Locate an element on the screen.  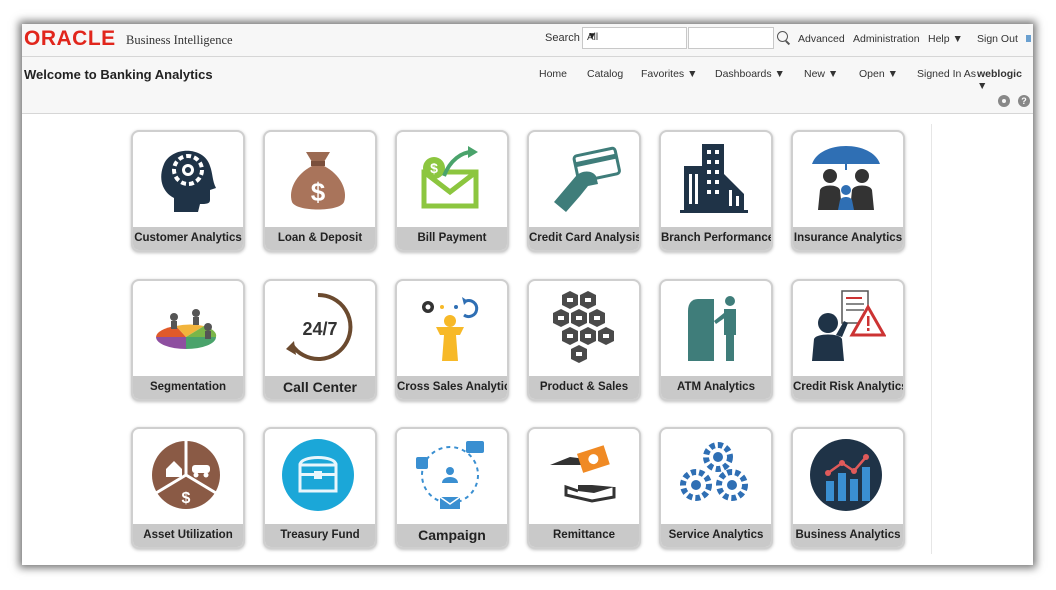
tile-loan-deposit: $ Loan & Deposit is located at coordinates (320, 191).